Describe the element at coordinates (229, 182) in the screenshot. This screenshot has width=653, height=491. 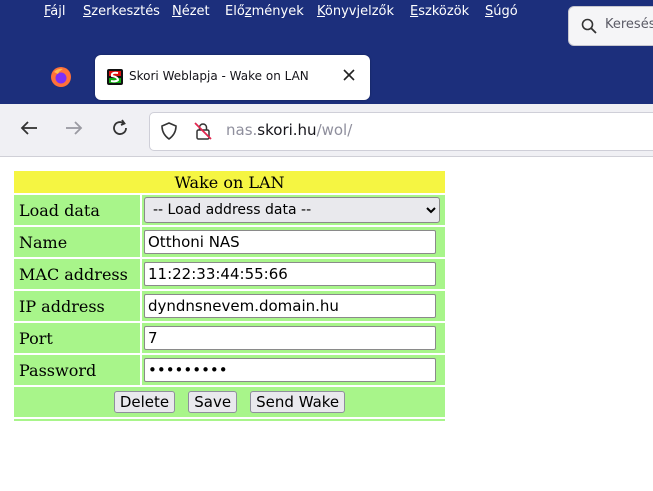
I see `form-title: Wake on LAN` at that location.